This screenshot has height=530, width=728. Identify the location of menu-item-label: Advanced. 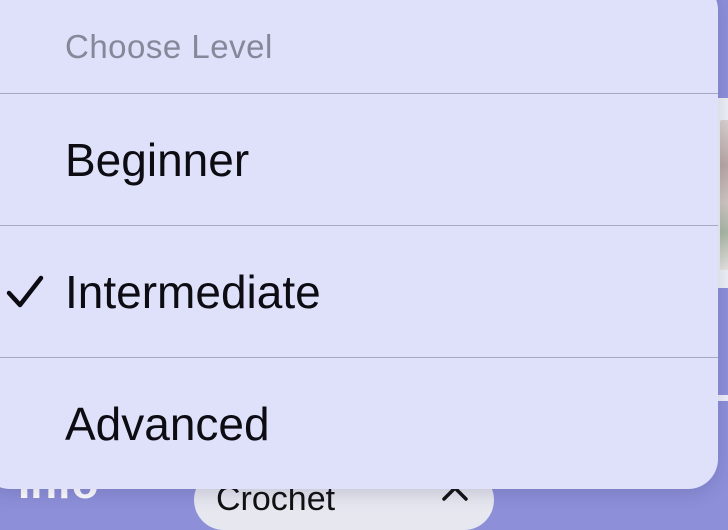
(167, 423).